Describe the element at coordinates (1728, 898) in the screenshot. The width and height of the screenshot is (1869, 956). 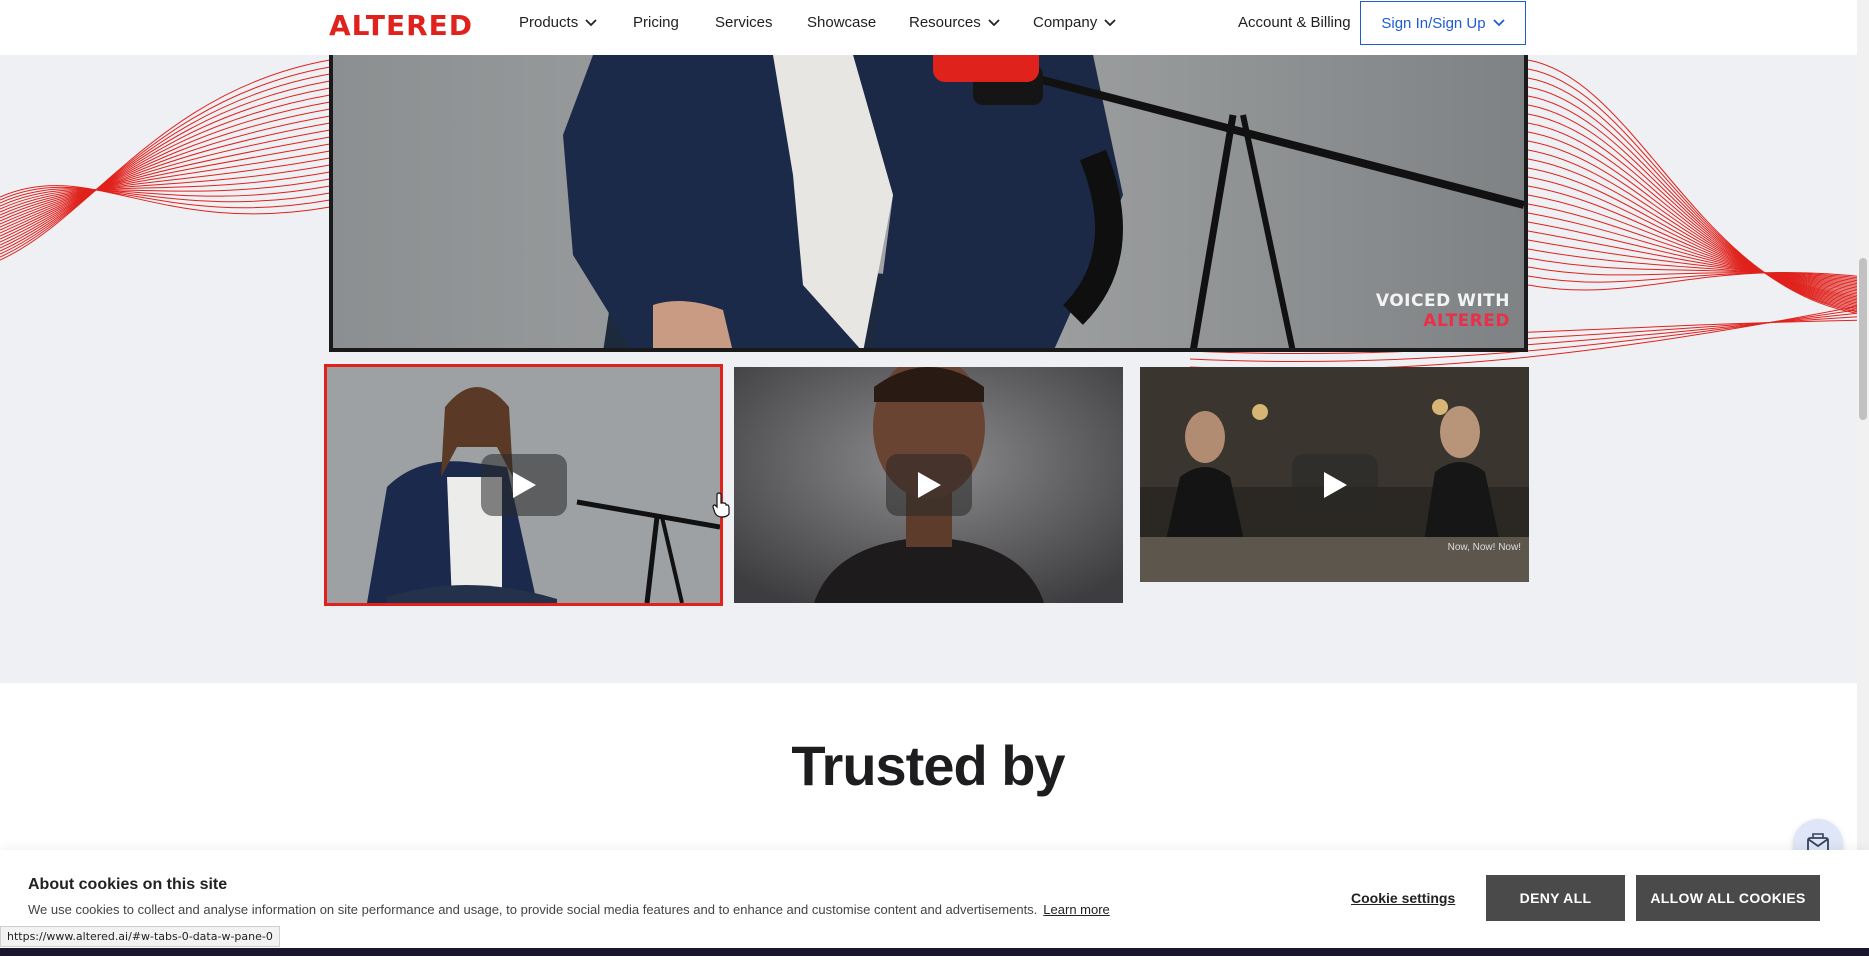
I see `allow-all-cookies-button: ALLOW ALL COOKIES` at that location.